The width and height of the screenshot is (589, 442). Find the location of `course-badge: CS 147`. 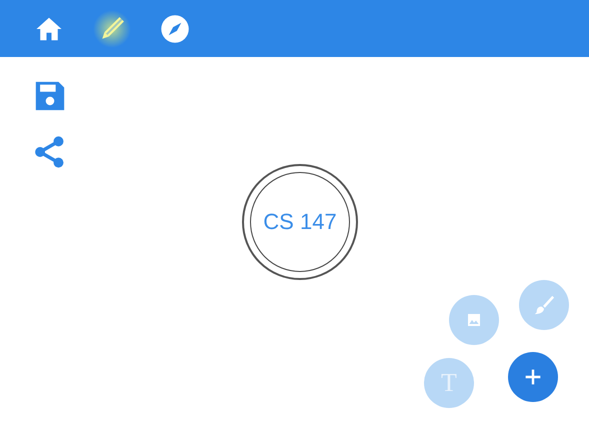

course-badge: CS 147 is located at coordinates (300, 222).